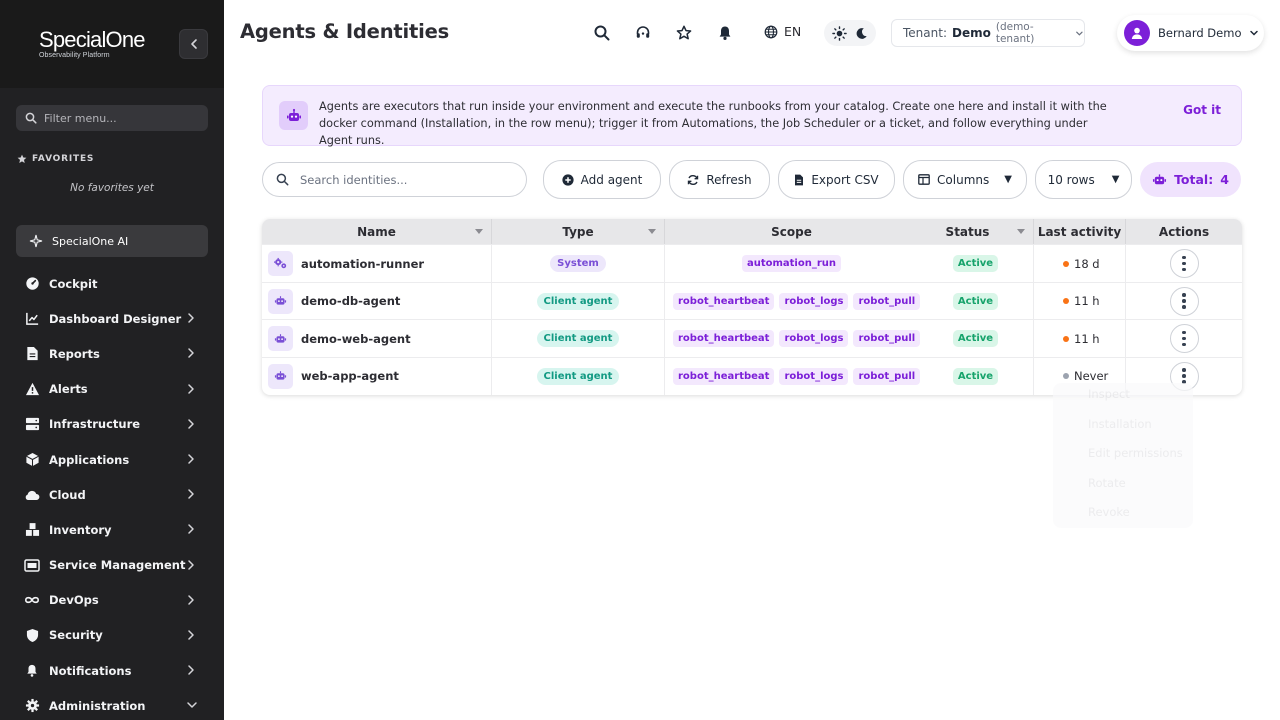 This screenshot has width=1280, height=720. I want to click on cell-actions, so click(1184, 338).